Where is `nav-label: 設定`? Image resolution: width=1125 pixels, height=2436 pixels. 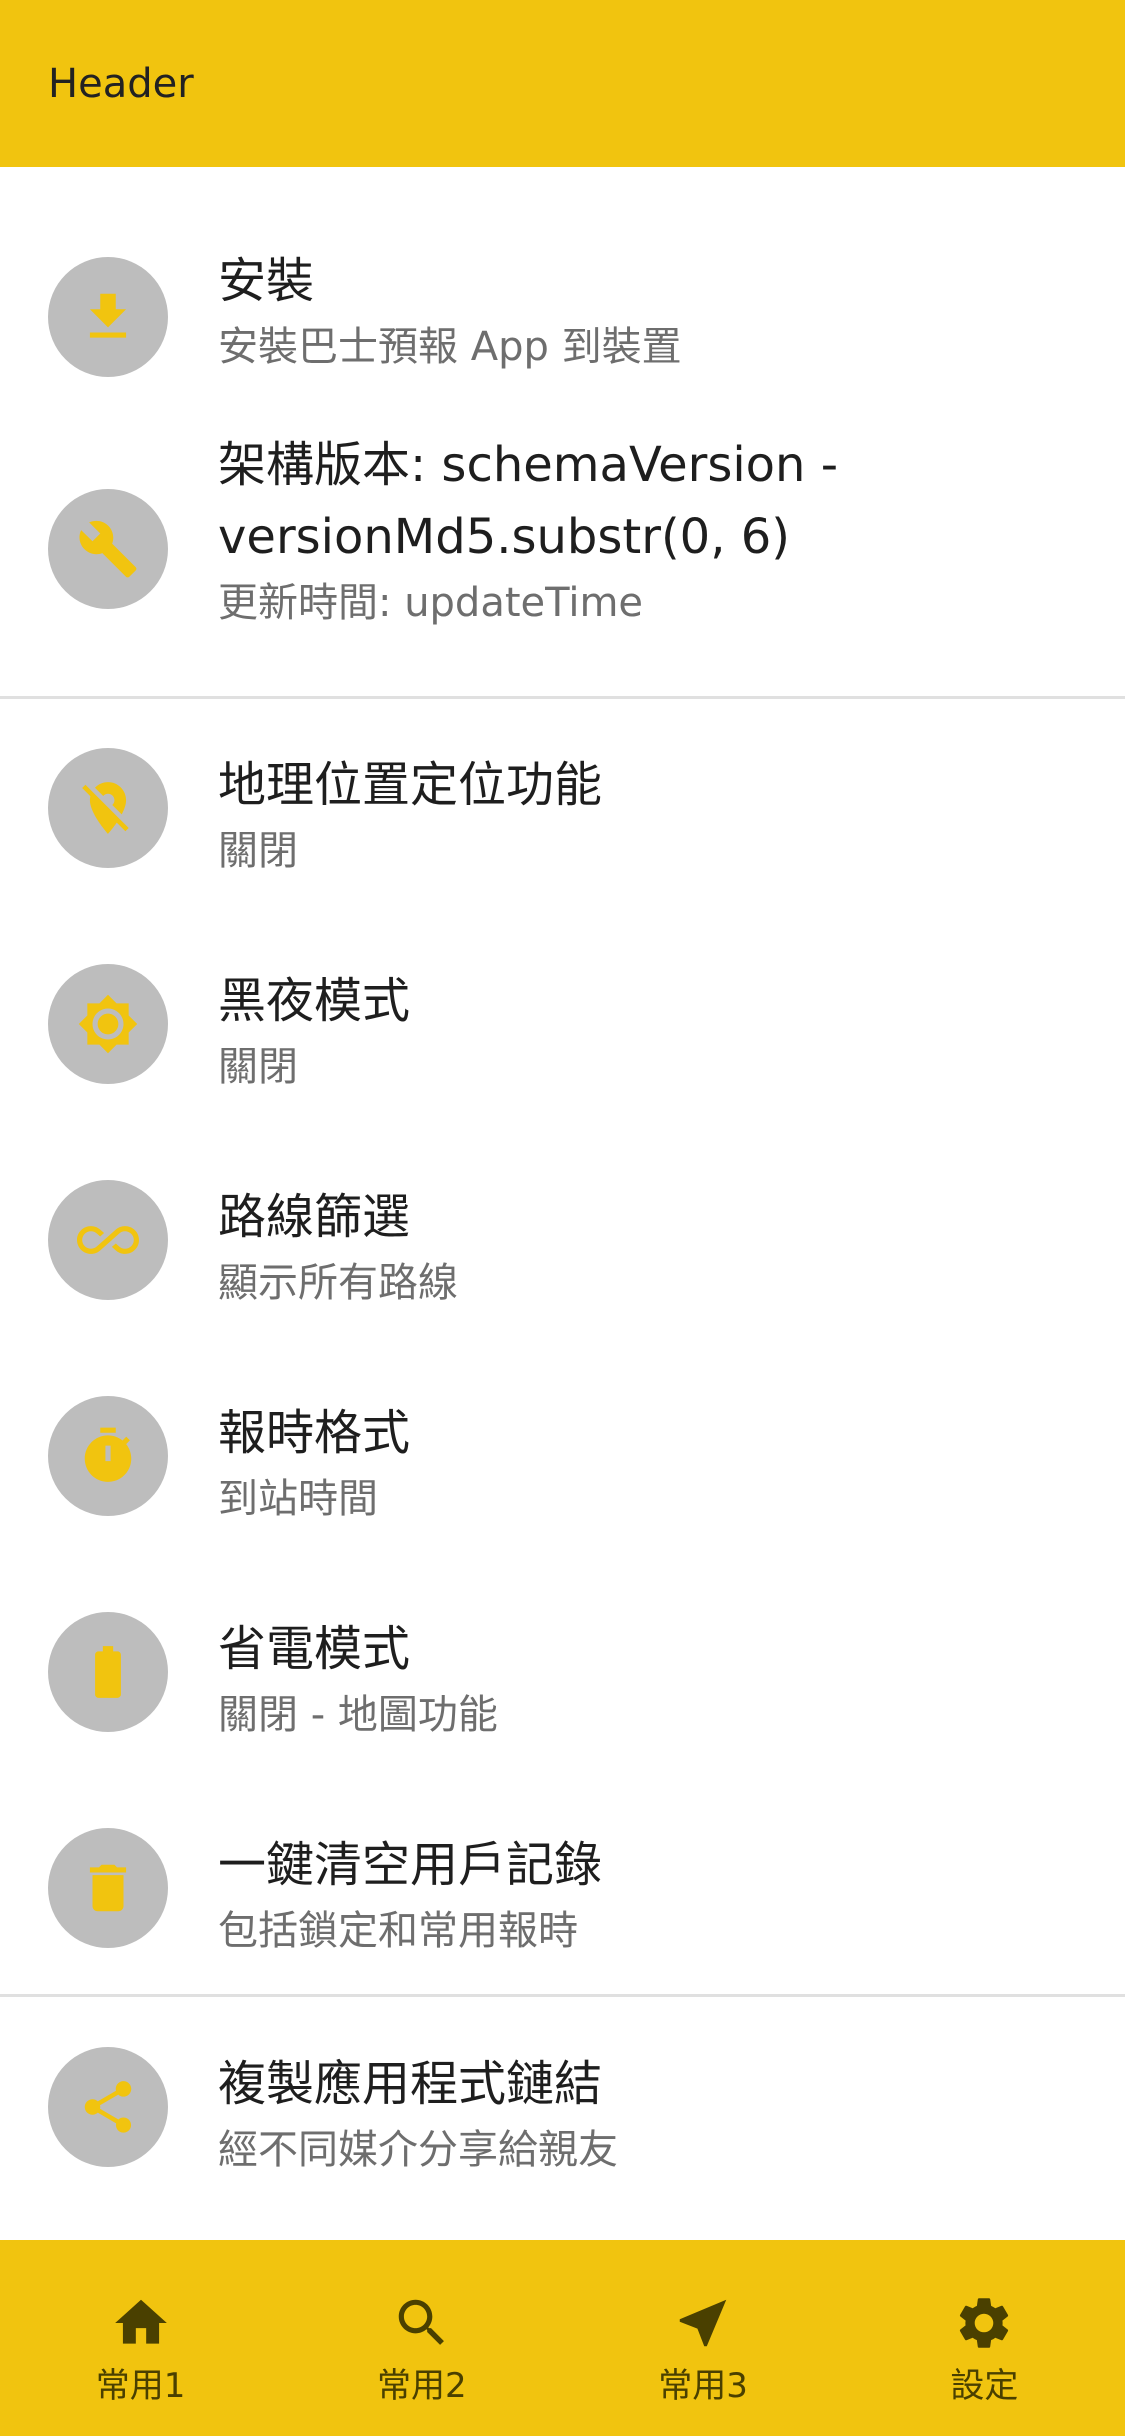
nav-label: 設定 is located at coordinates (984, 2386).